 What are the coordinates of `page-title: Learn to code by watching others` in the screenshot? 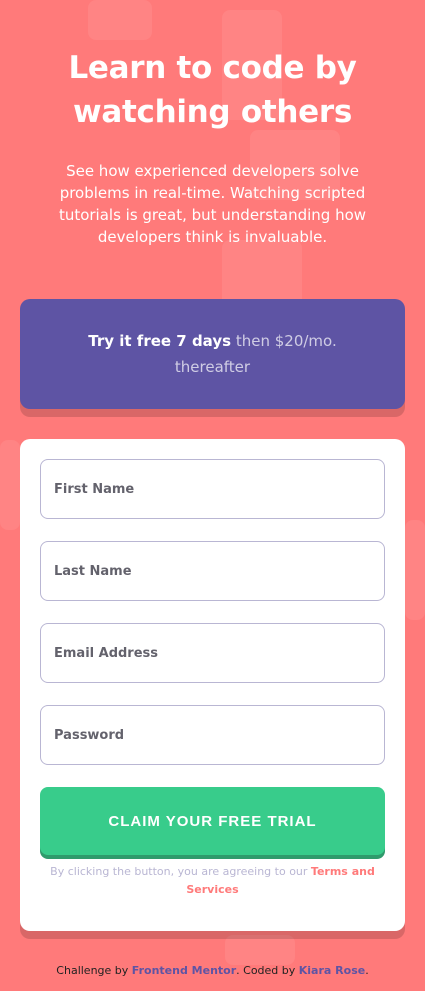 It's located at (212, 90).